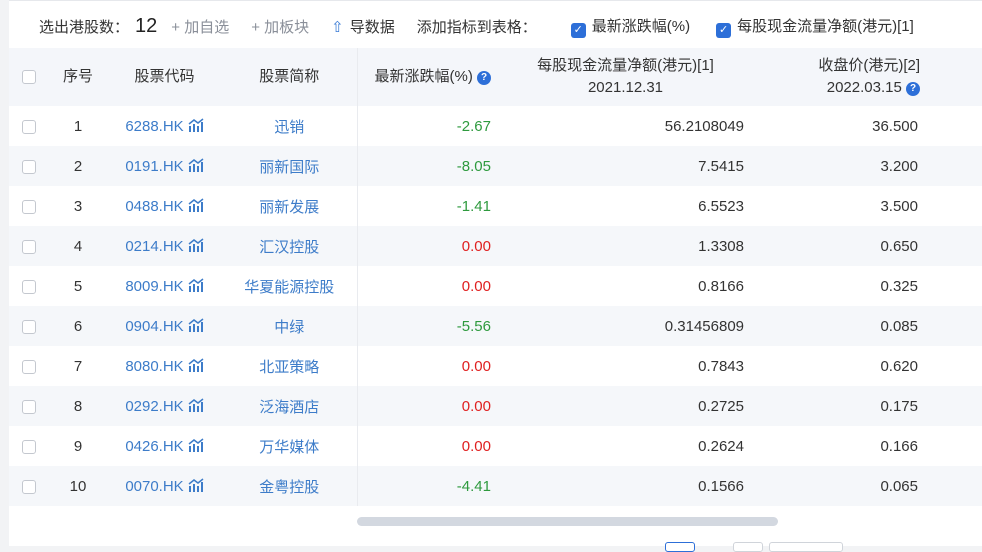 The width and height of the screenshot is (982, 552). I want to click on stock-name: 丽新发展, so click(289, 207).